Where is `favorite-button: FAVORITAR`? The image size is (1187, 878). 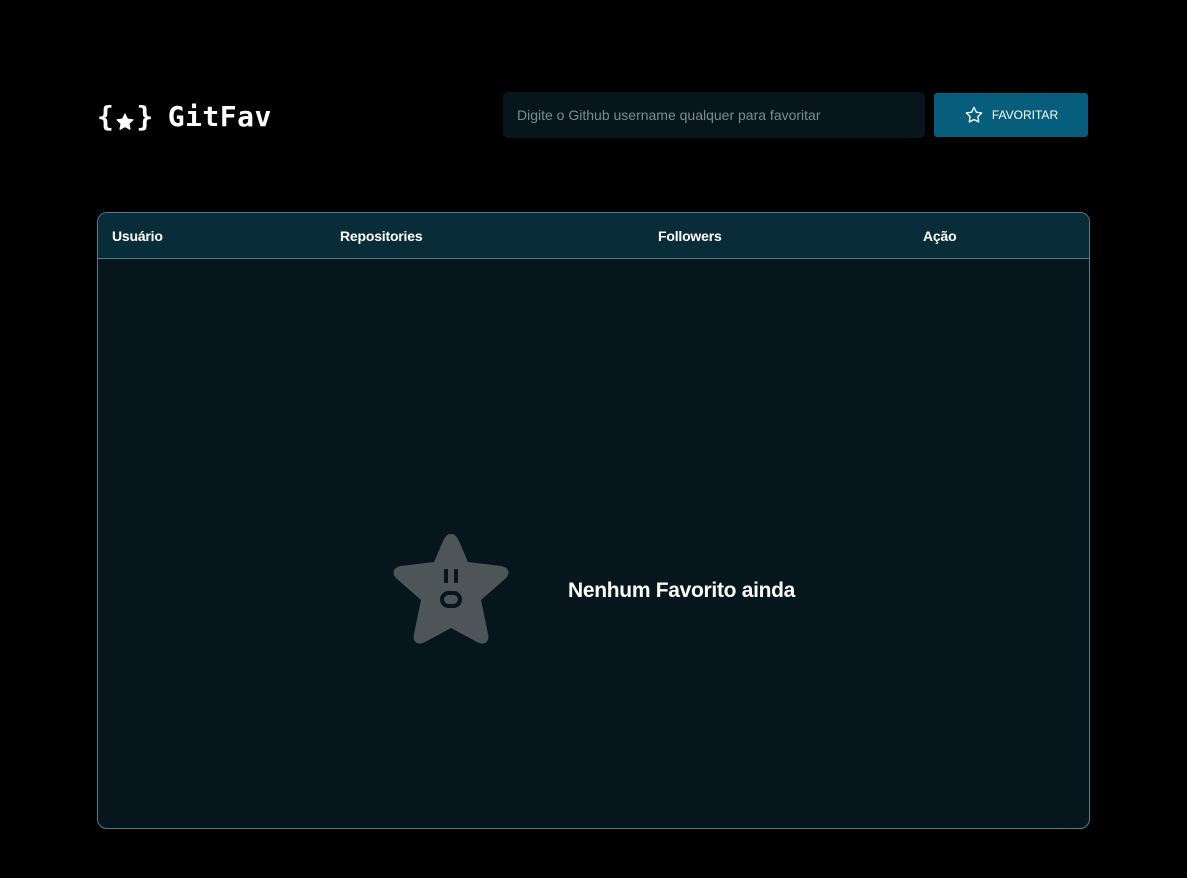
favorite-button: FAVORITAR is located at coordinates (1011, 115).